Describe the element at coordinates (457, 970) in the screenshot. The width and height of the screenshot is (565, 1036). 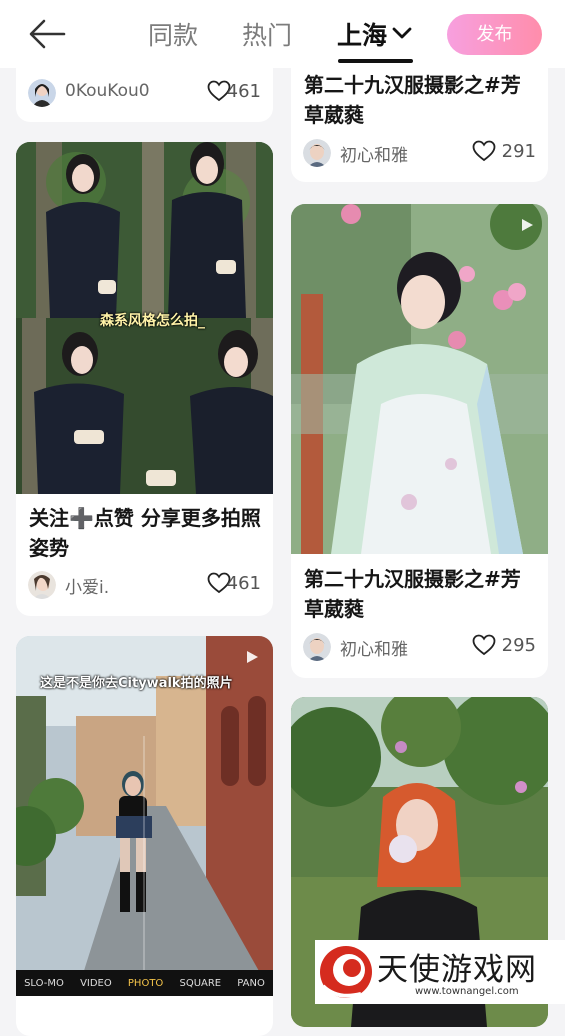
I see `watermark-text: 天使游戏网` at that location.